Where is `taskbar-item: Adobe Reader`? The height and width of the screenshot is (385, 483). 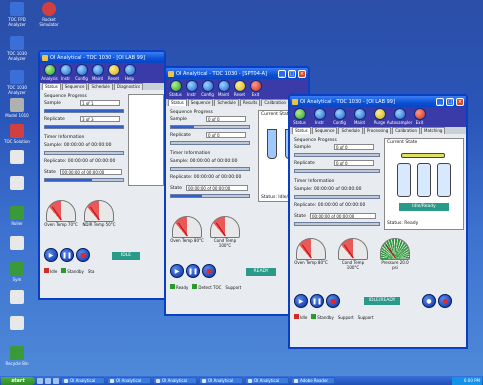
taskbar-item: Adobe Reader is located at coordinates (313, 380).